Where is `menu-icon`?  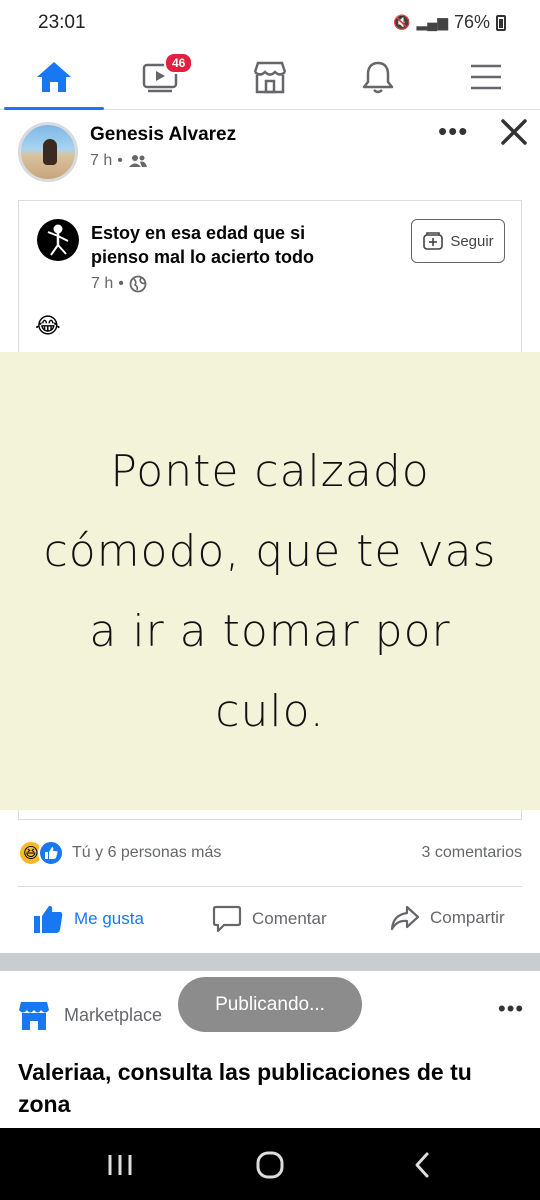
menu-icon is located at coordinates (486, 77).